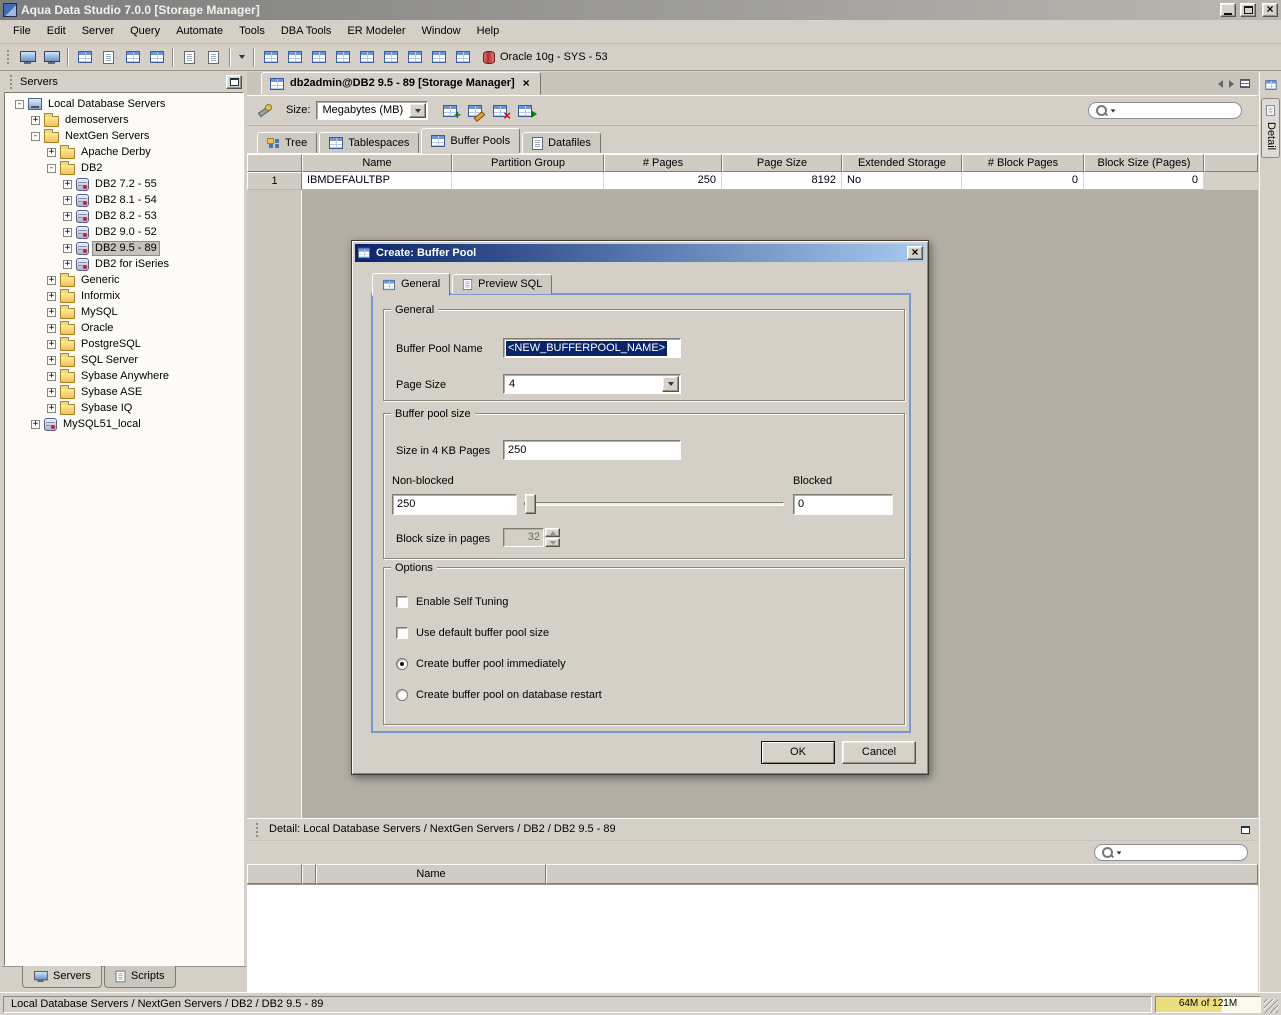 The height and width of the screenshot is (1015, 1281). I want to click on document-tab: db2admin@DB2 9.5 - 89 [Storage Manager], so click(401, 83).